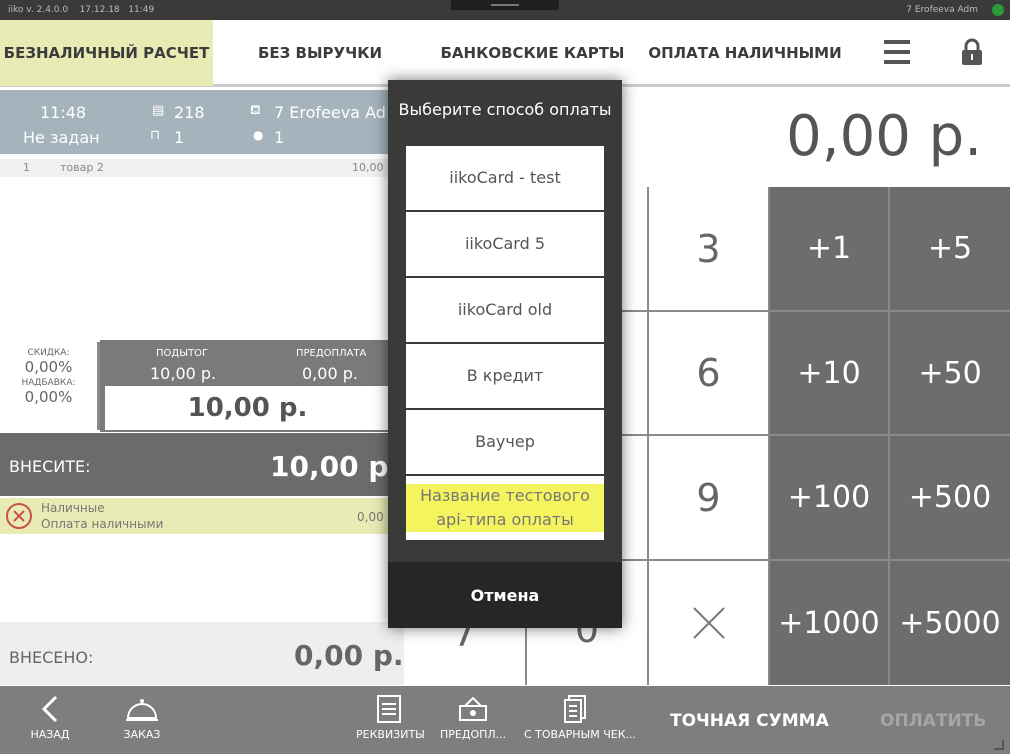 The image size is (1010, 754). Describe the element at coordinates (320, 53) in the screenshot. I see `tab-no-revenue: БЕЗ ВЫРУЧКИ` at that location.